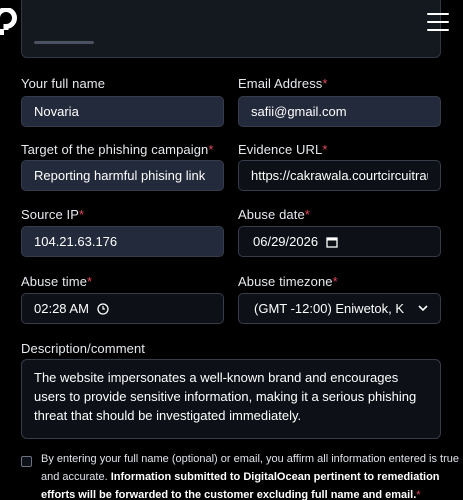 The height and width of the screenshot is (500, 463). Describe the element at coordinates (231, 29) in the screenshot. I see `previous-field-partial` at that location.